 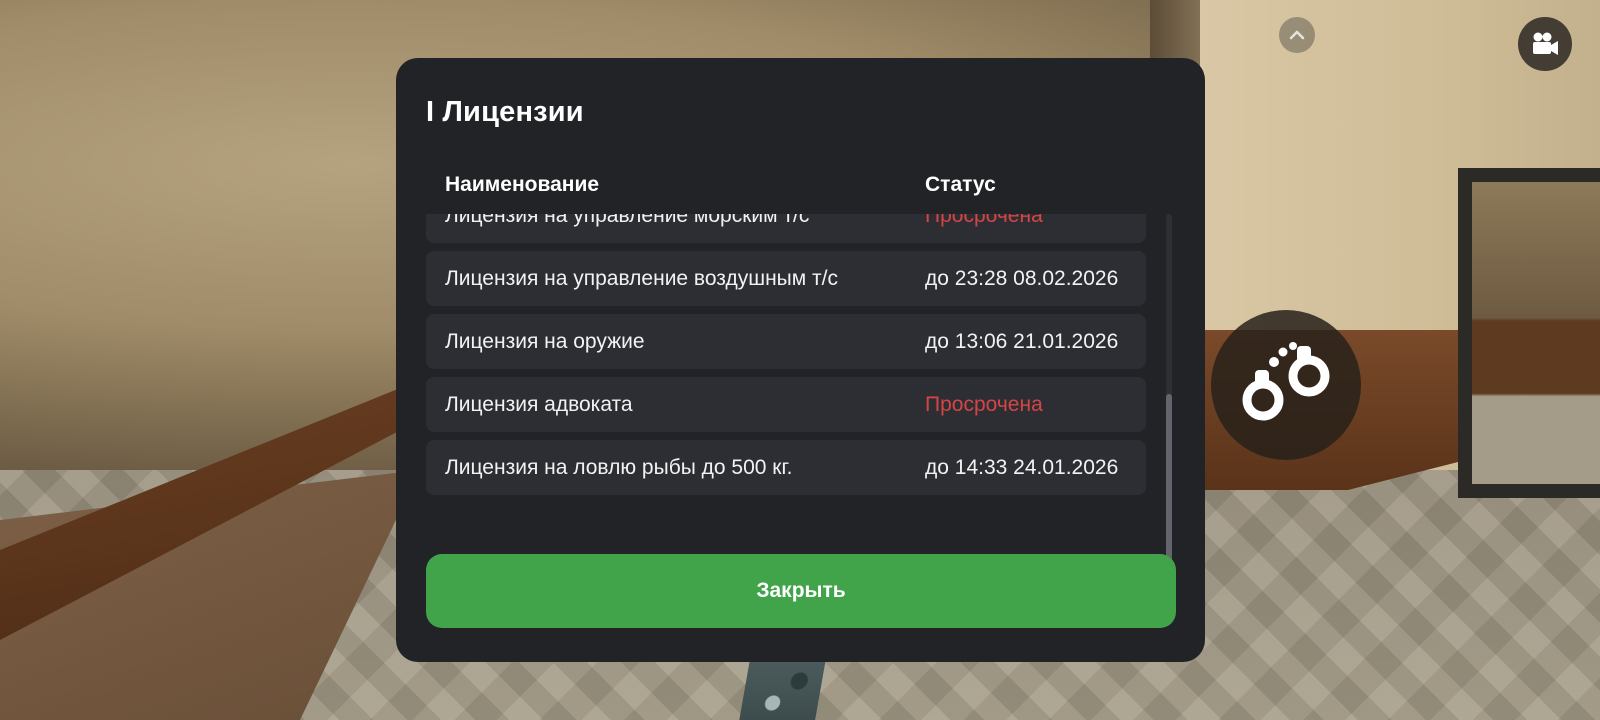 What do you see at coordinates (1022, 341) in the screenshot?
I see `license-status: до 13:06 21.01.2026` at bounding box center [1022, 341].